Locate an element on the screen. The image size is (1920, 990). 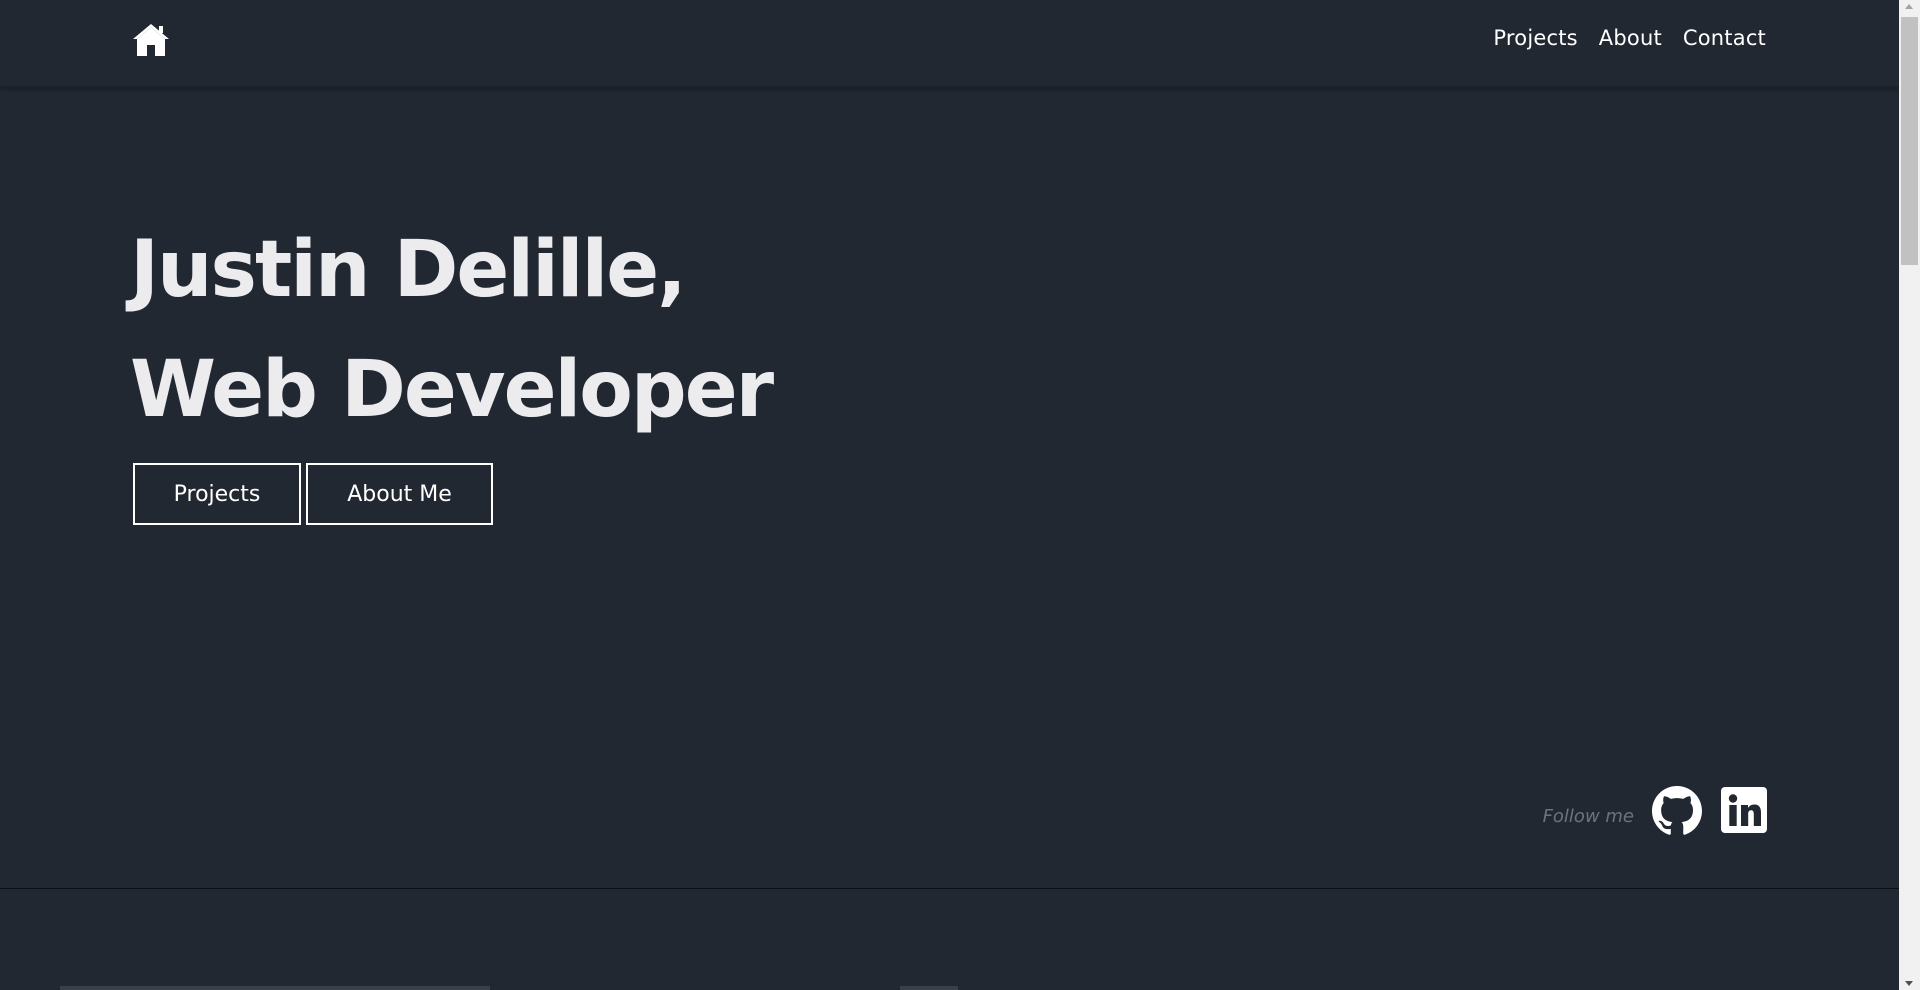
home-icon is located at coordinates (151, 40).